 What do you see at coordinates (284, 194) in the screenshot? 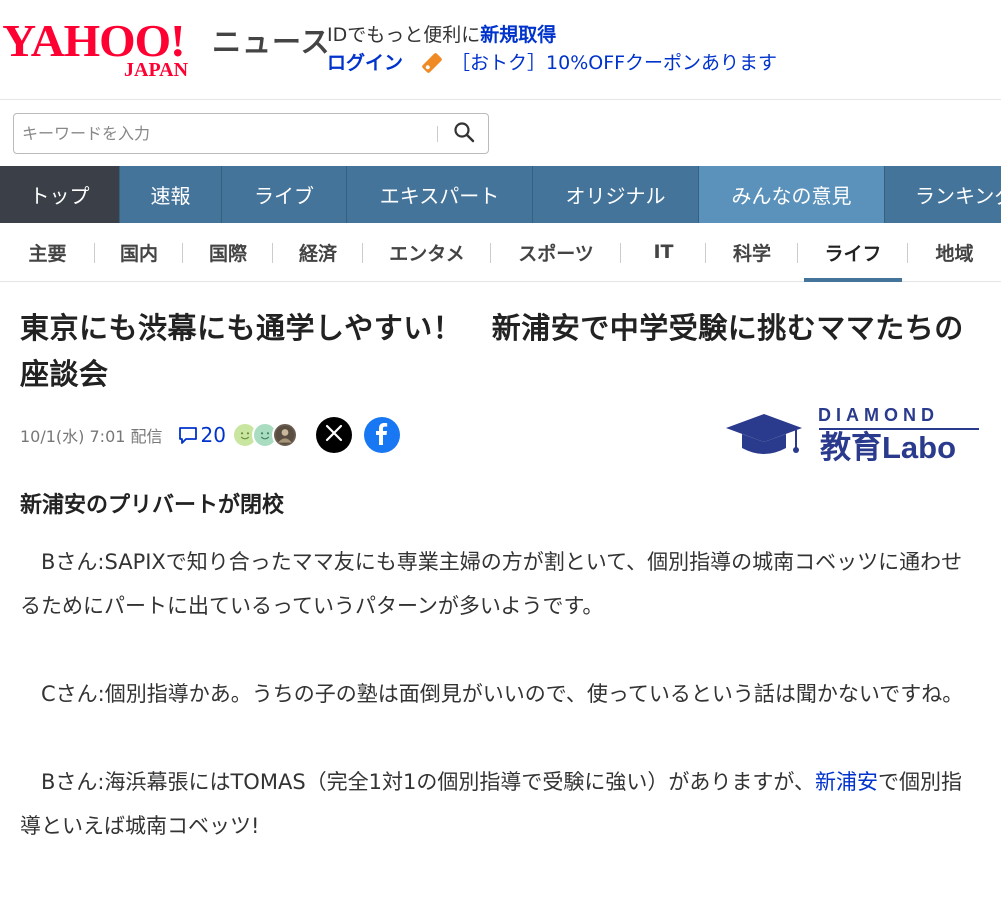
I see `nav-tab-live: ライブ` at bounding box center [284, 194].